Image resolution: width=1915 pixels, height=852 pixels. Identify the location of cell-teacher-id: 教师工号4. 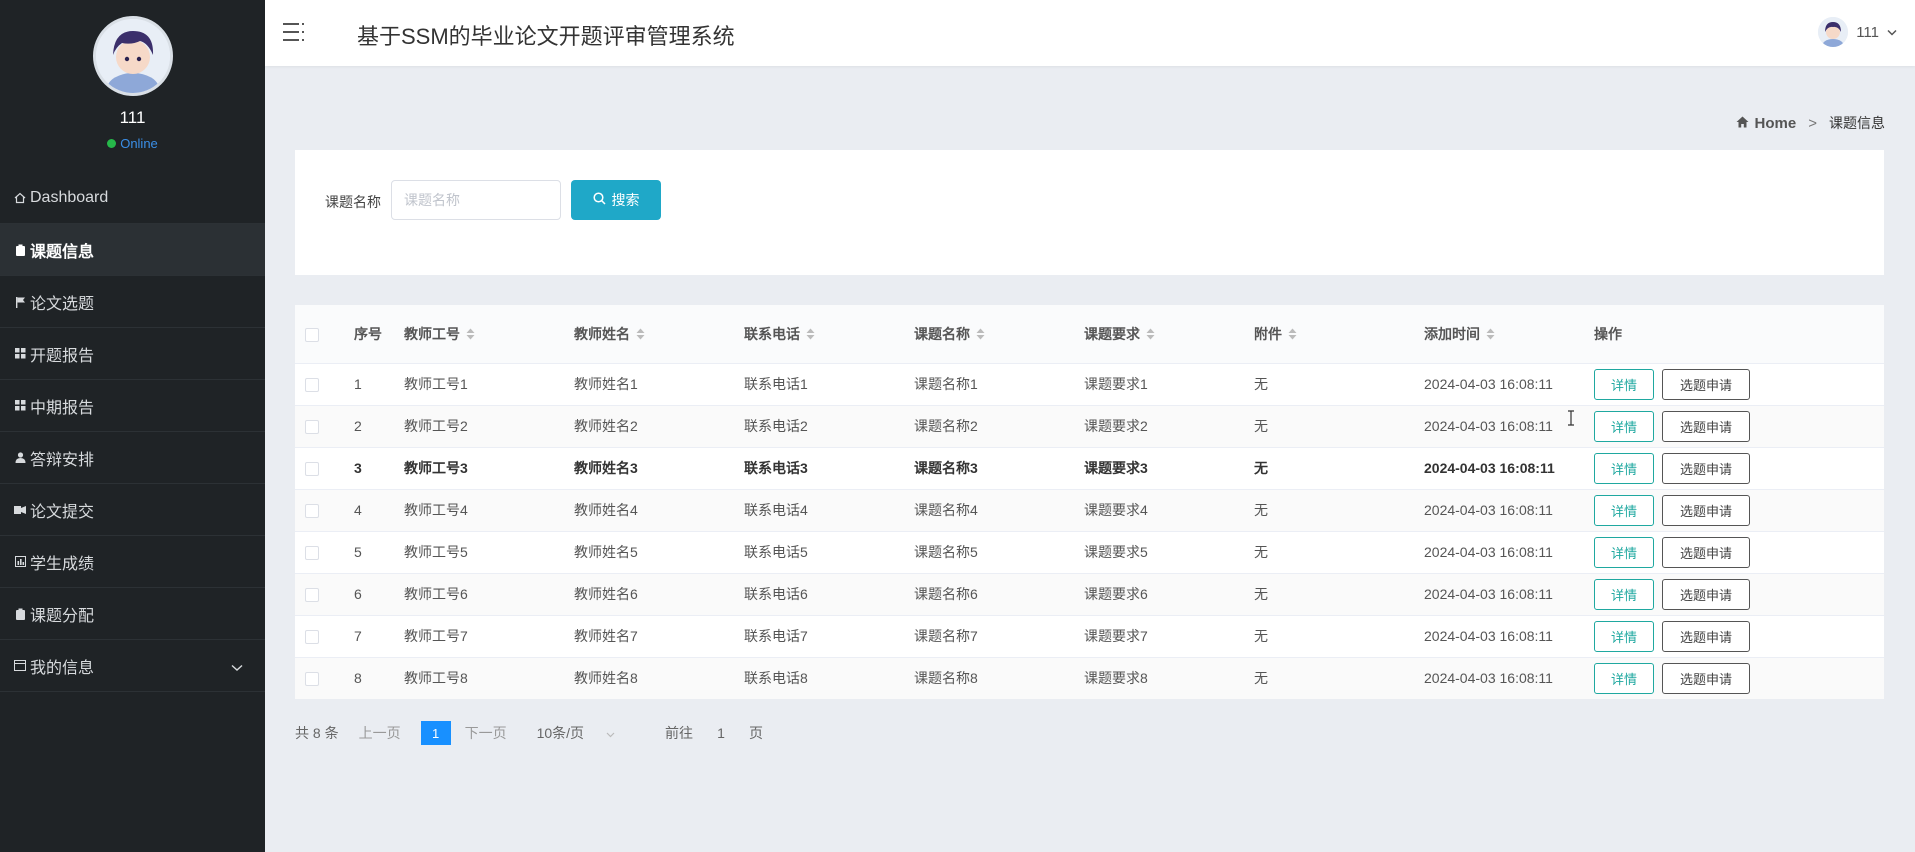
(436, 510).